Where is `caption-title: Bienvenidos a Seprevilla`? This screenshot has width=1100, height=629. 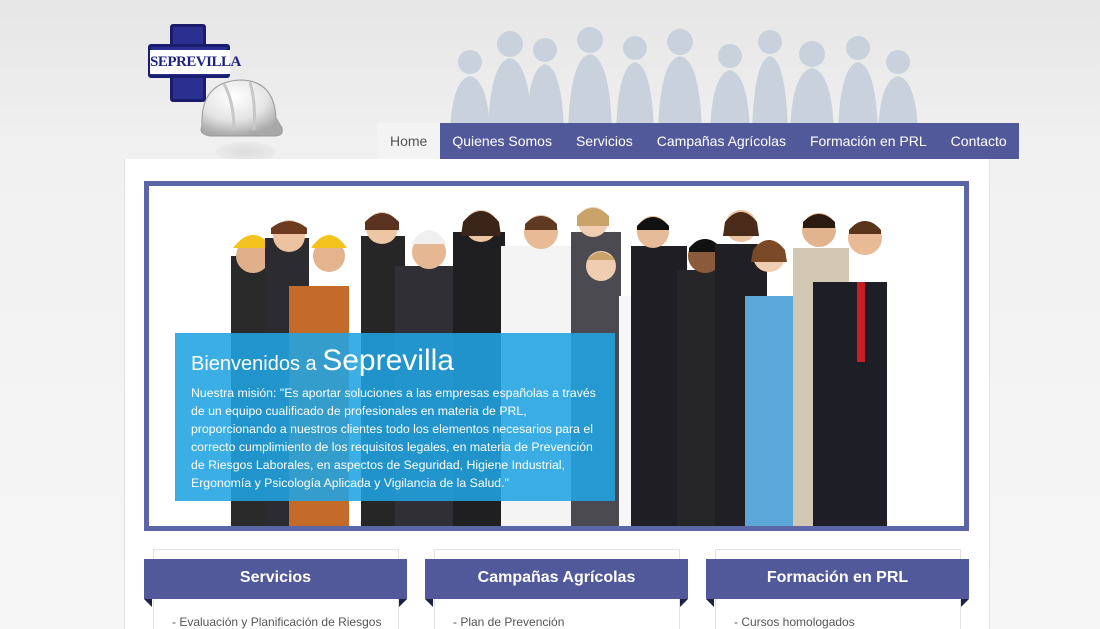
caption-title: Bienvenidos a Seprevilla is located at coordinates (396, 361).